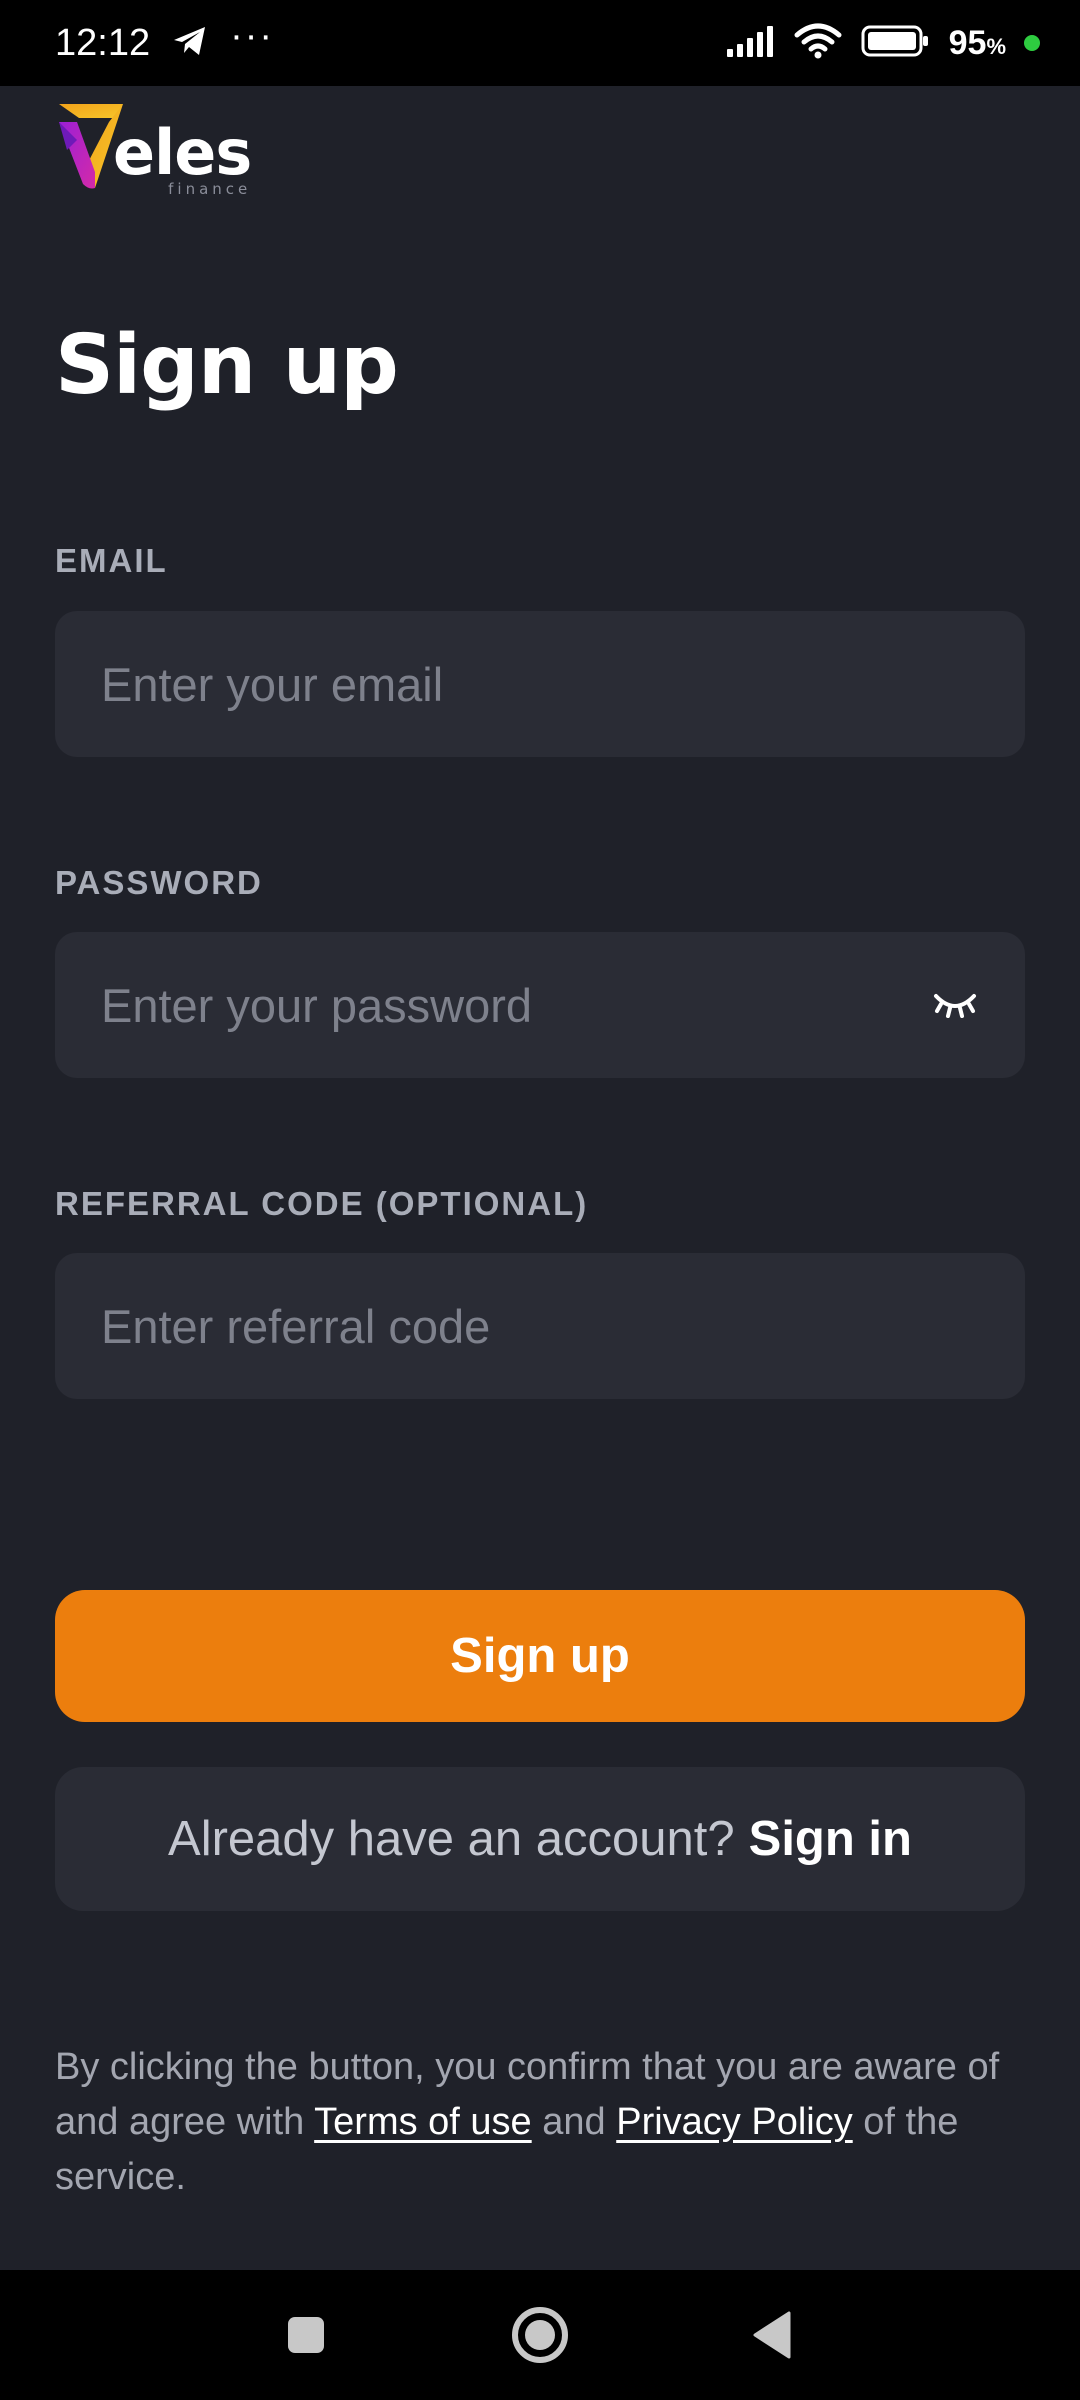 The height and width of the screenshot is (2400, 1080). Describe the element at coordinates (296, 1326) in the screenshot. I see `referral-placeholder: Enter referral code` at that location.